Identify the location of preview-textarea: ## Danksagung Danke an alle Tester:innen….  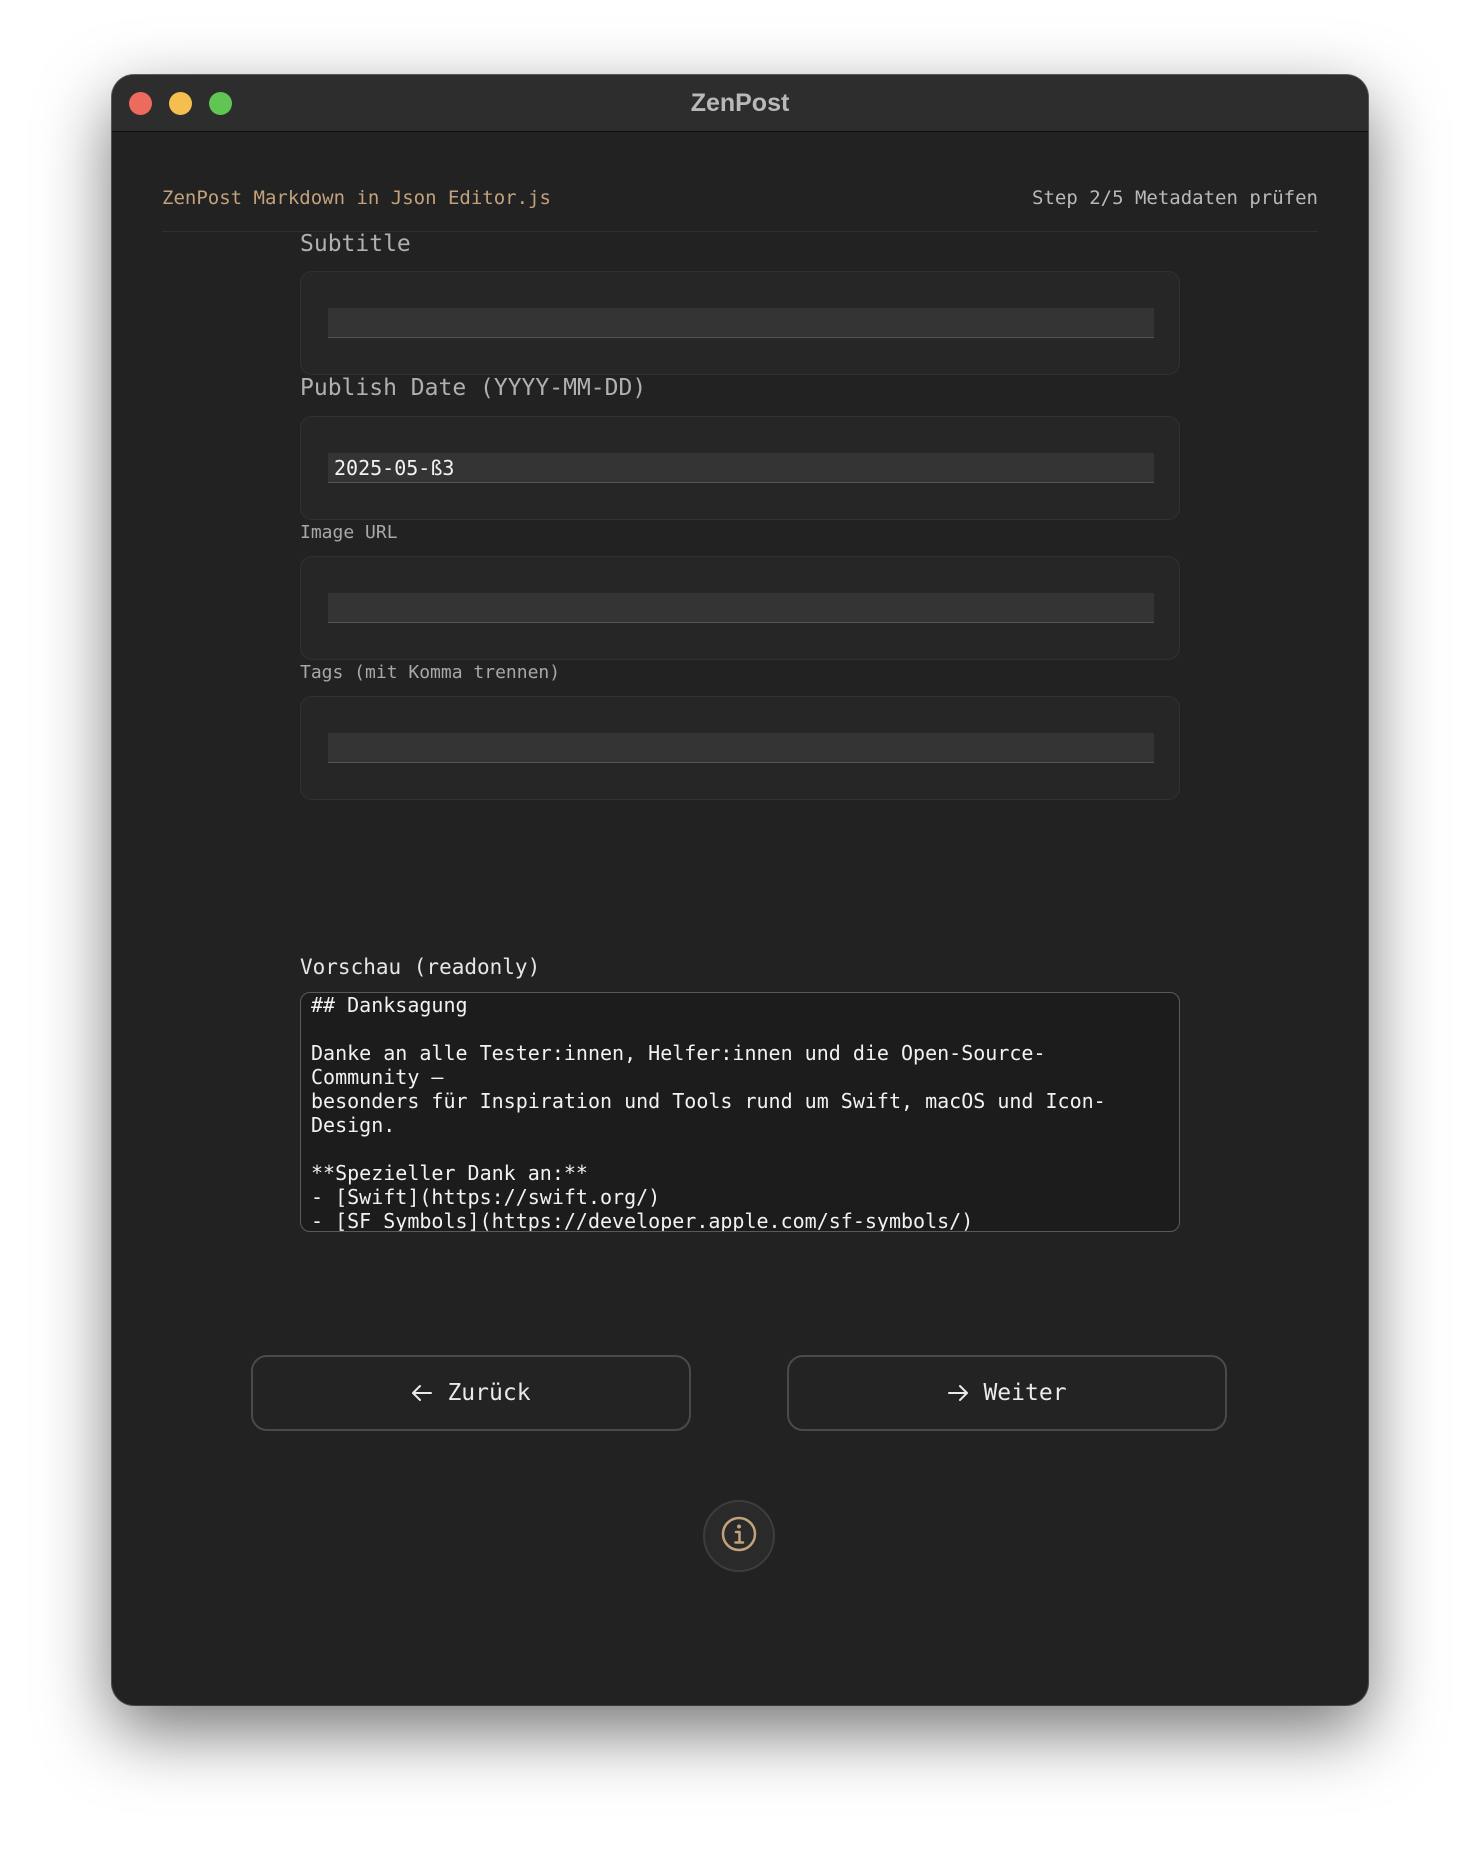
(740, 1112).